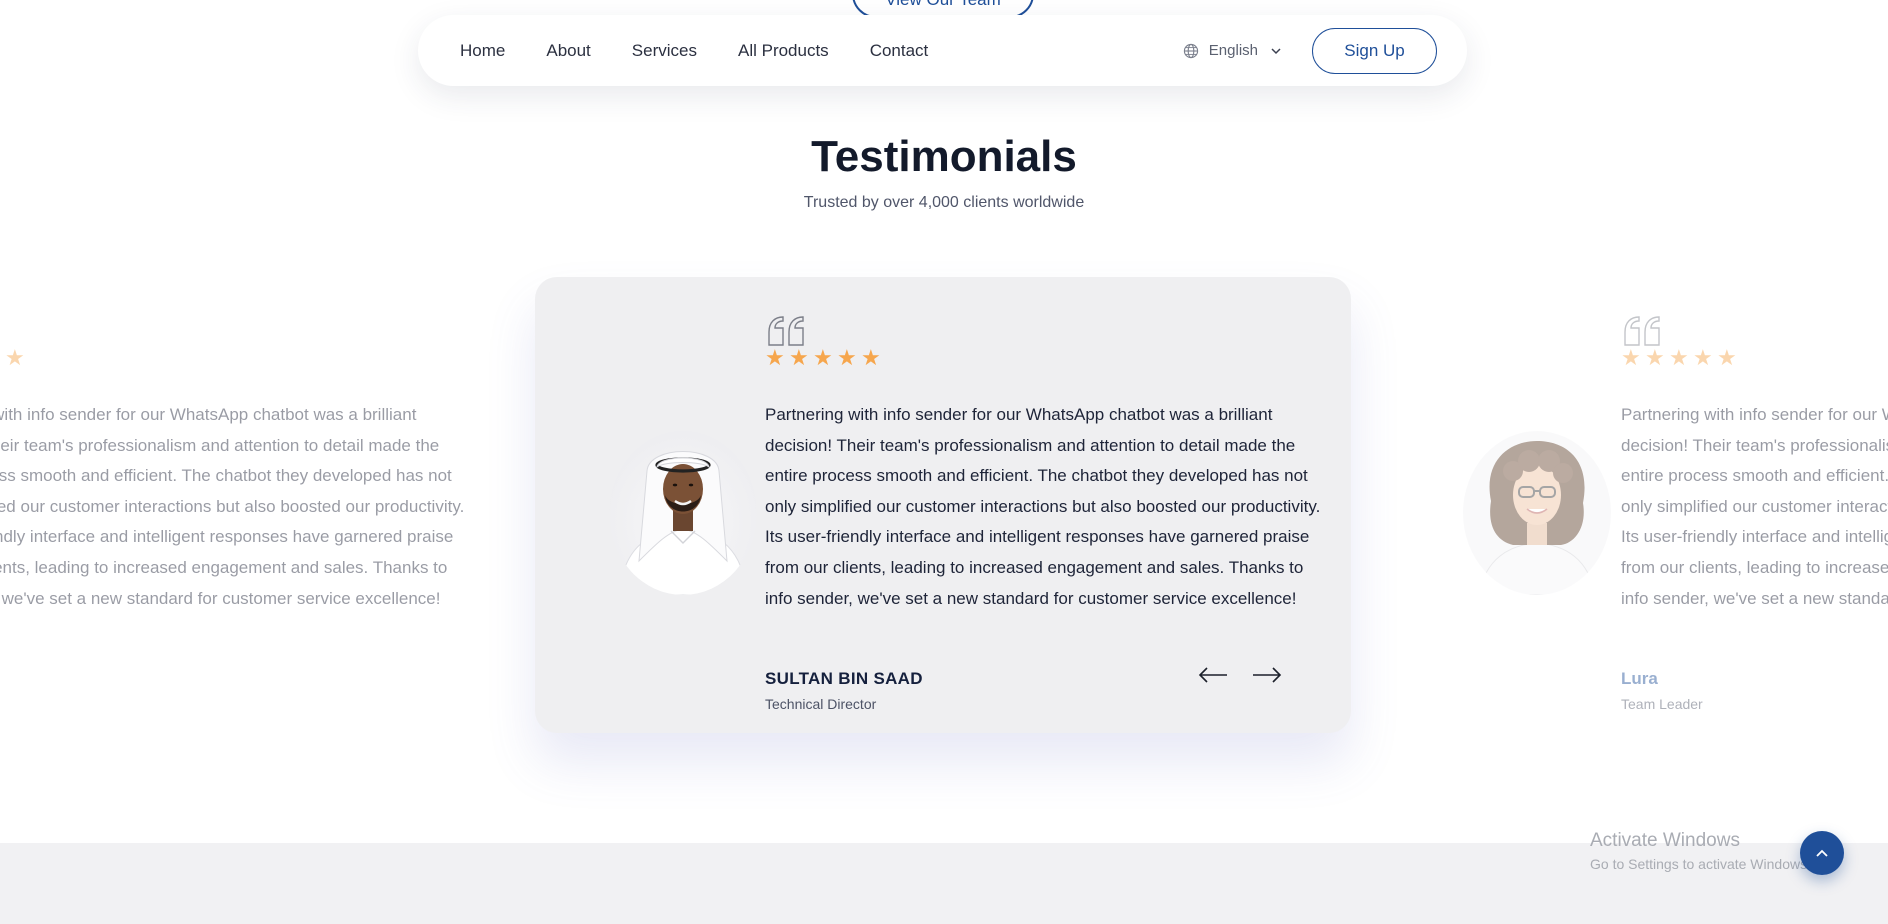 This screenshot has height=924, width=1888. What do you see at coordinates (1700, 864) in the screenshot?
I see `watermark-subtitle: Go to Settings to activate Windows.` at bounding box center [1700, 864].